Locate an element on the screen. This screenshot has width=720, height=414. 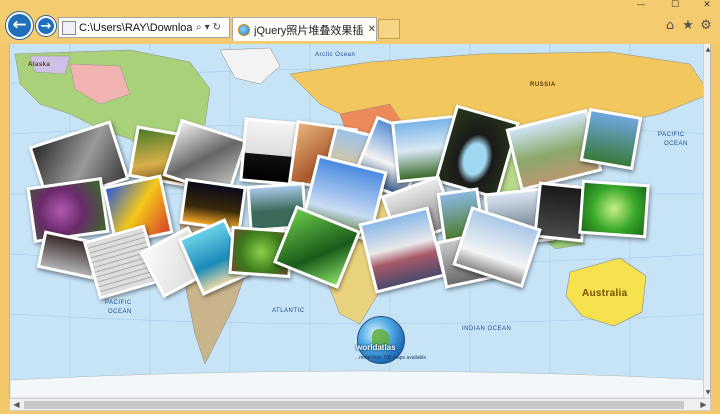
forward-button: → is located at coordinates (46, 26).